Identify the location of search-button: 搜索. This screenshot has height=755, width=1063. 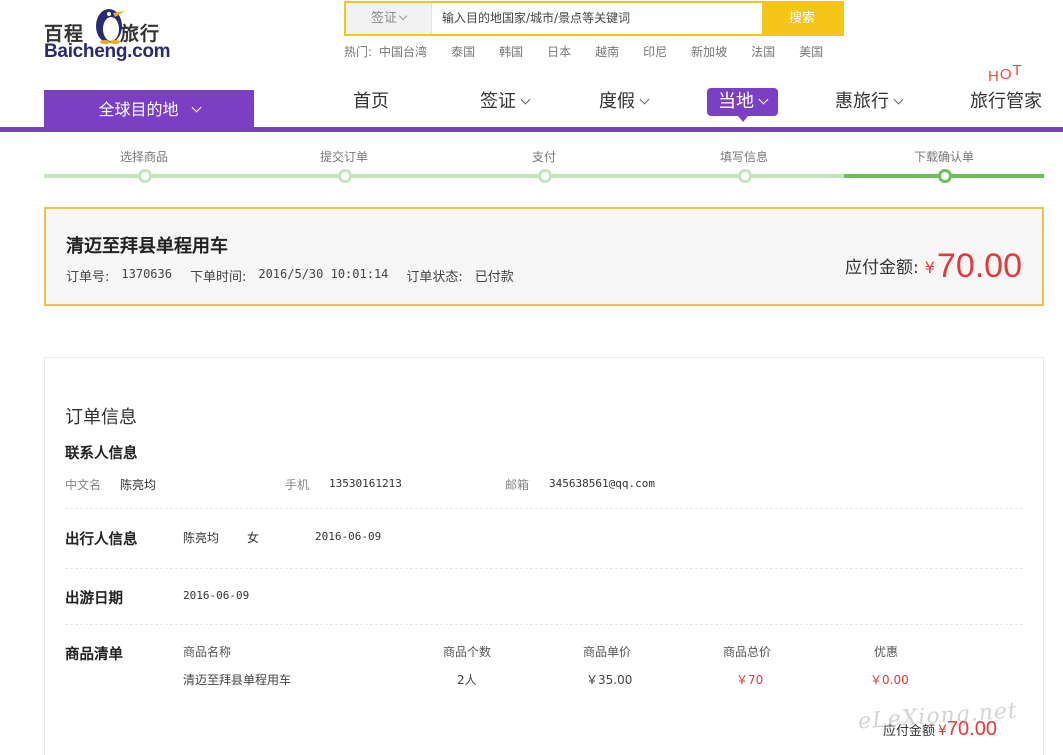
(802, 18).